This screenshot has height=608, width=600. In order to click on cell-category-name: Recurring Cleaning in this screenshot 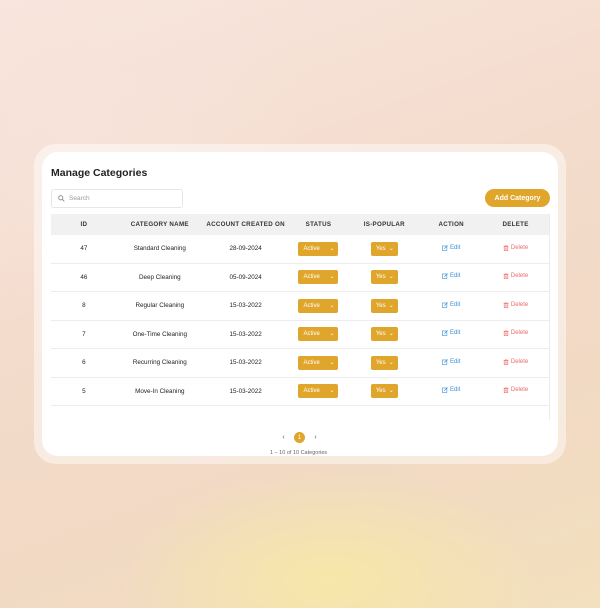, I will do `click(159, 363)`.